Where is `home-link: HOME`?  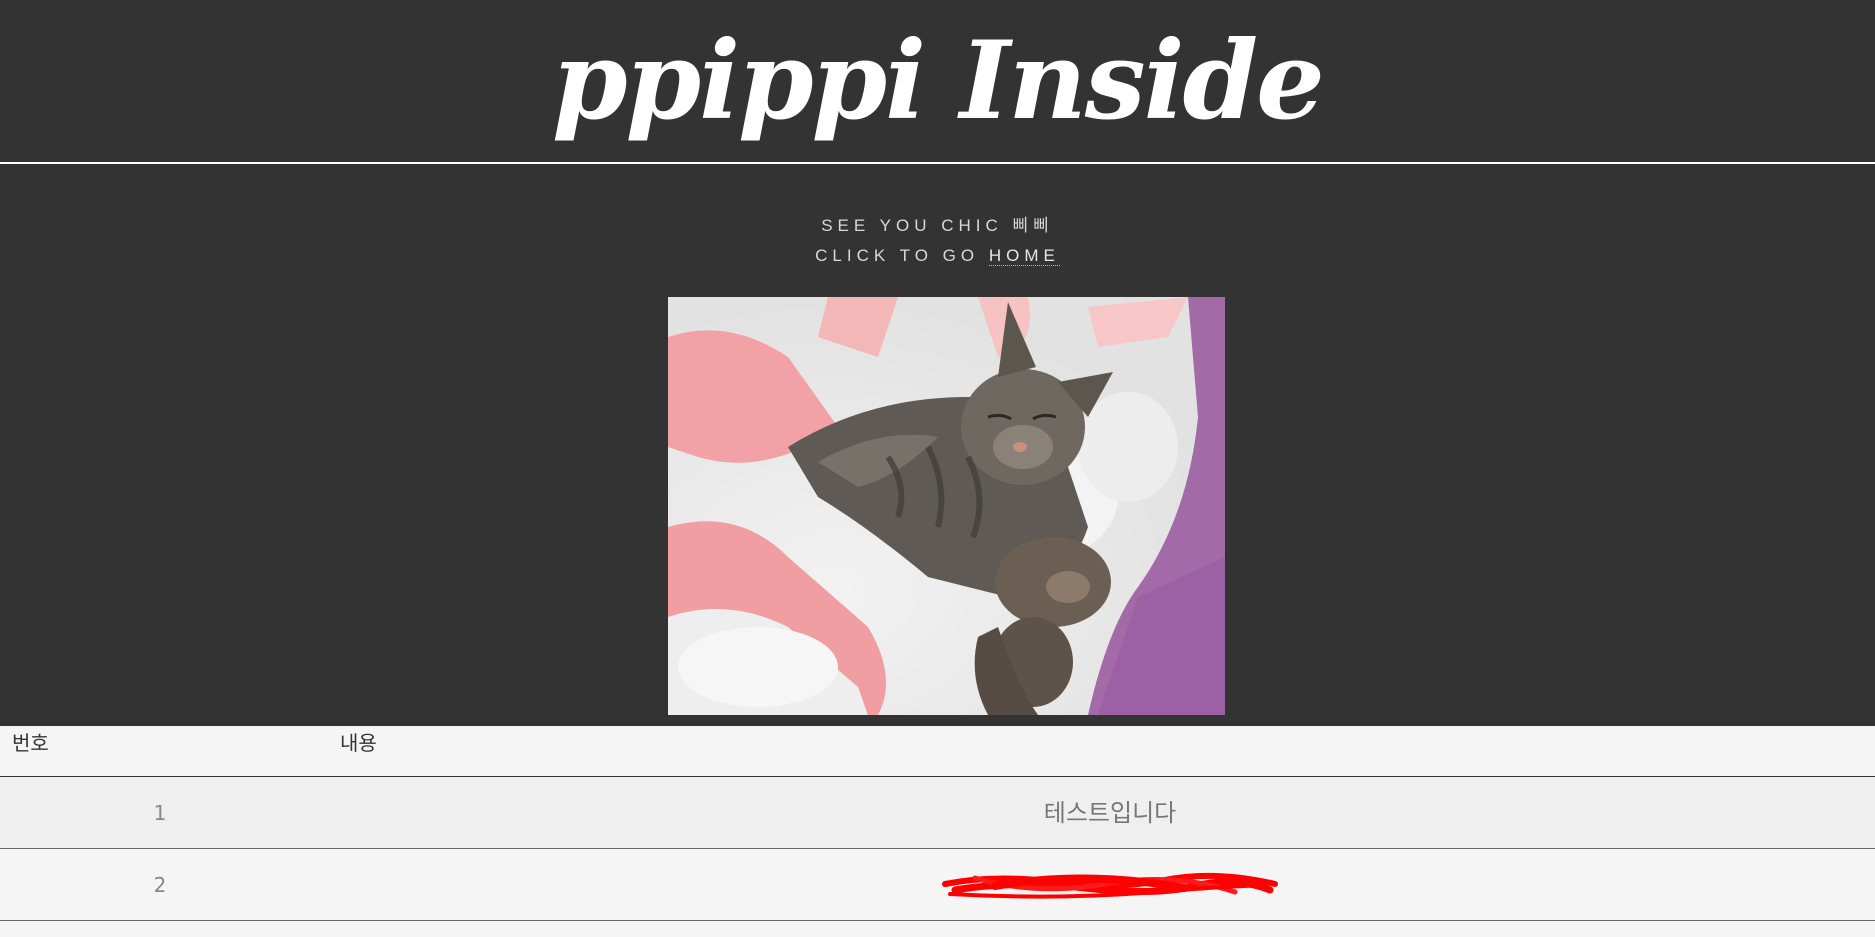
home-link: HOME is located at coordinates (1024, 256).